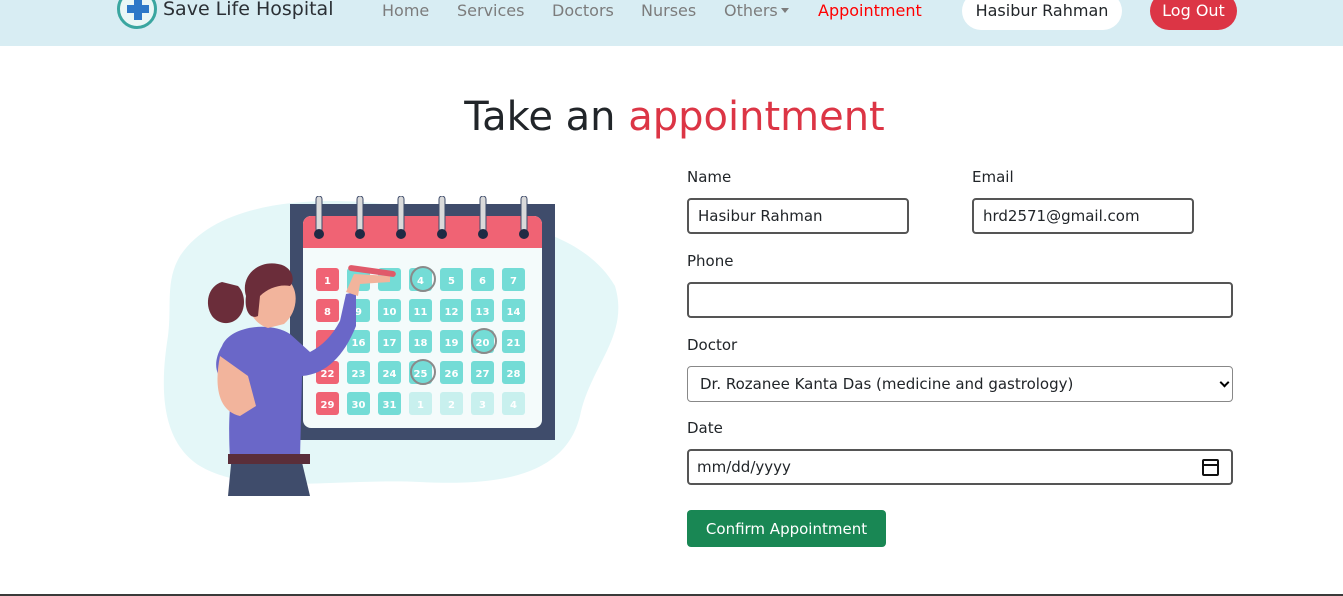  I want to click on calendar-day-number: 11, so click(421, 312).